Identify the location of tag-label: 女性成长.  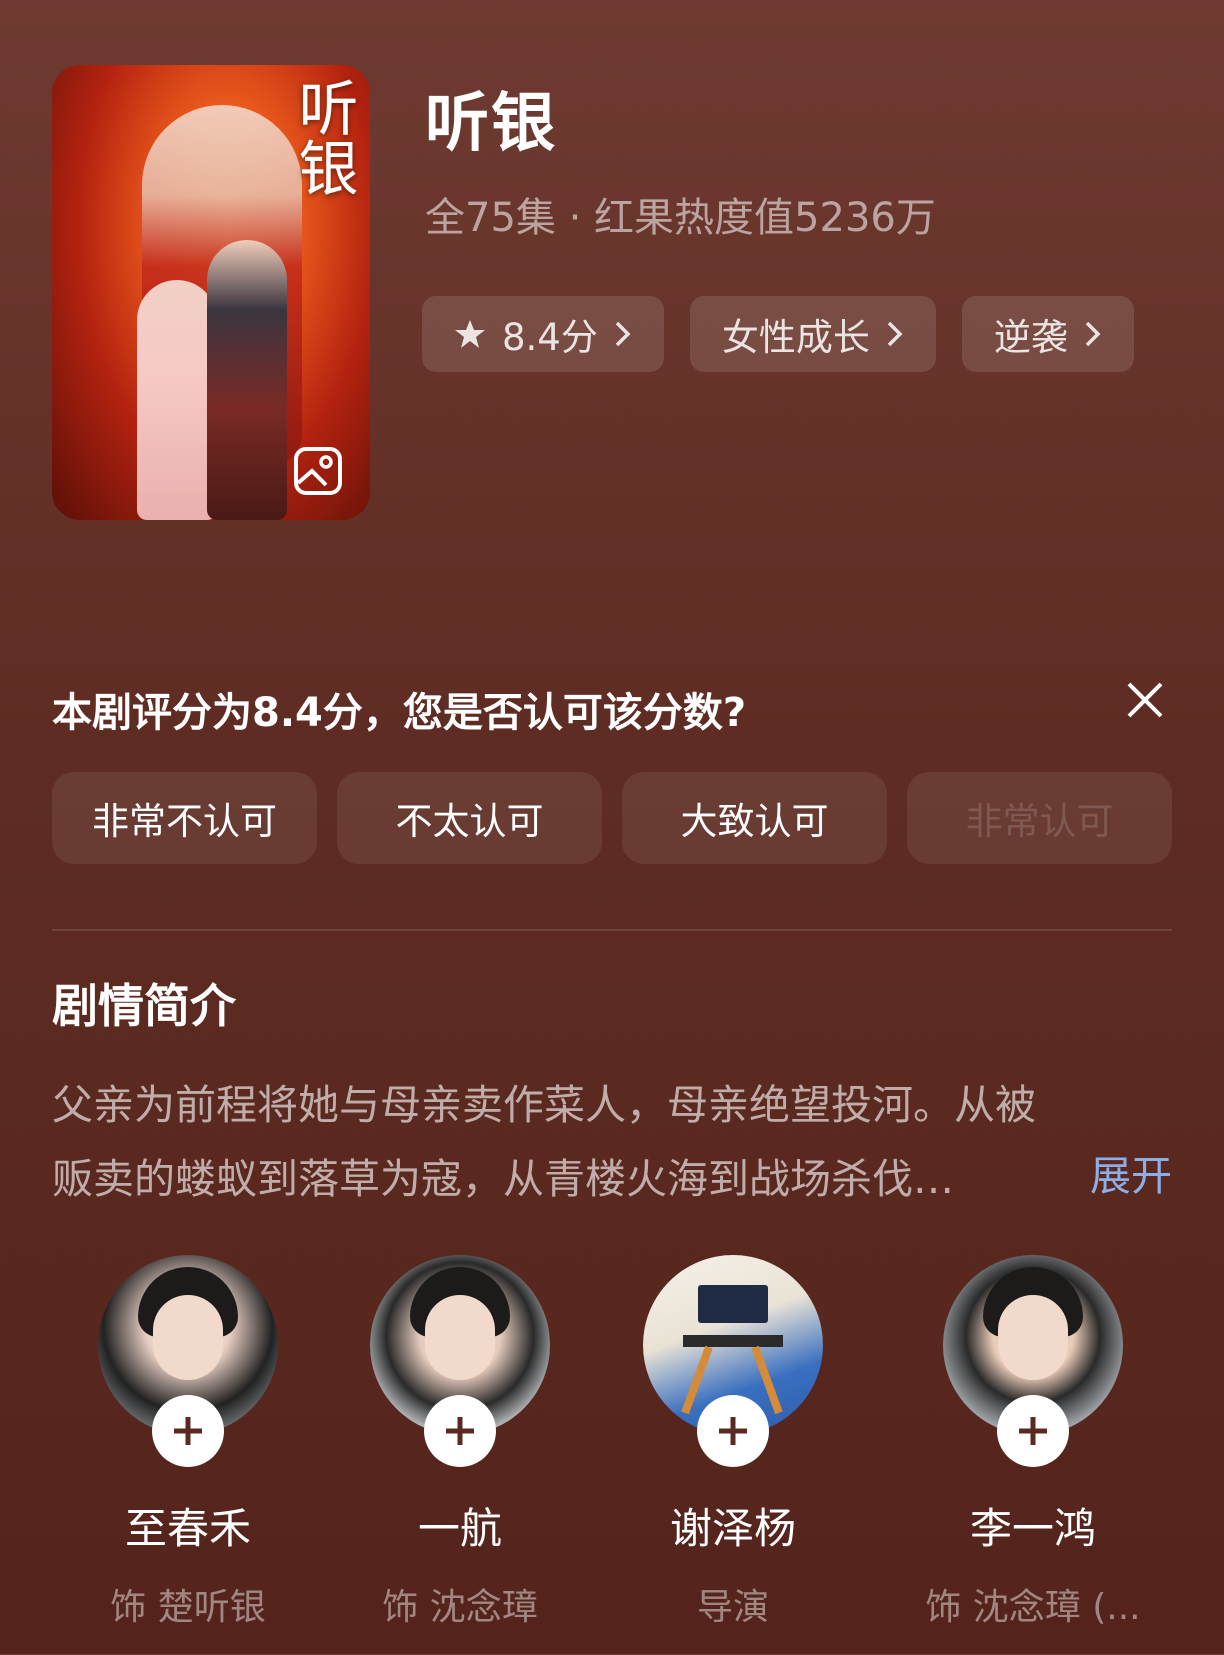
(795, 337).